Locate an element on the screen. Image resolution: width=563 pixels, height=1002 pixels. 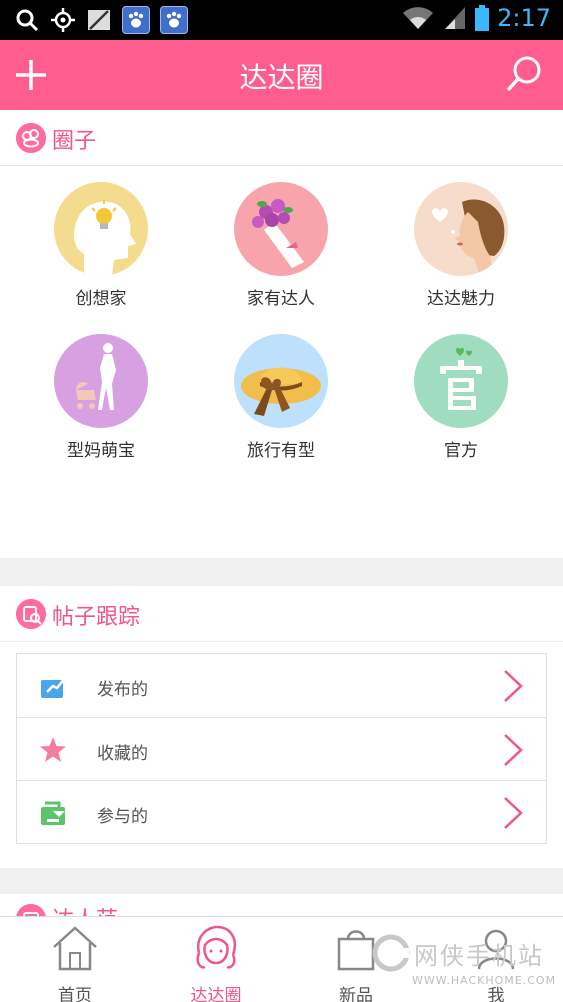
tab-label: 达达圈 is located at coordinates (216, 994).